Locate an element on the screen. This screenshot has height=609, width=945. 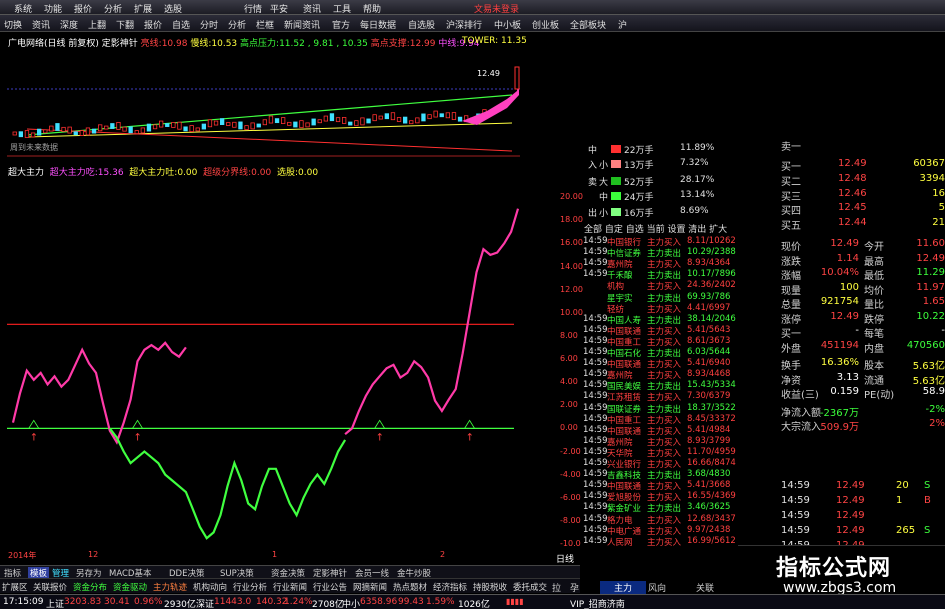
toolbar-item-8: 分析 is located at coordinates (237, 24).